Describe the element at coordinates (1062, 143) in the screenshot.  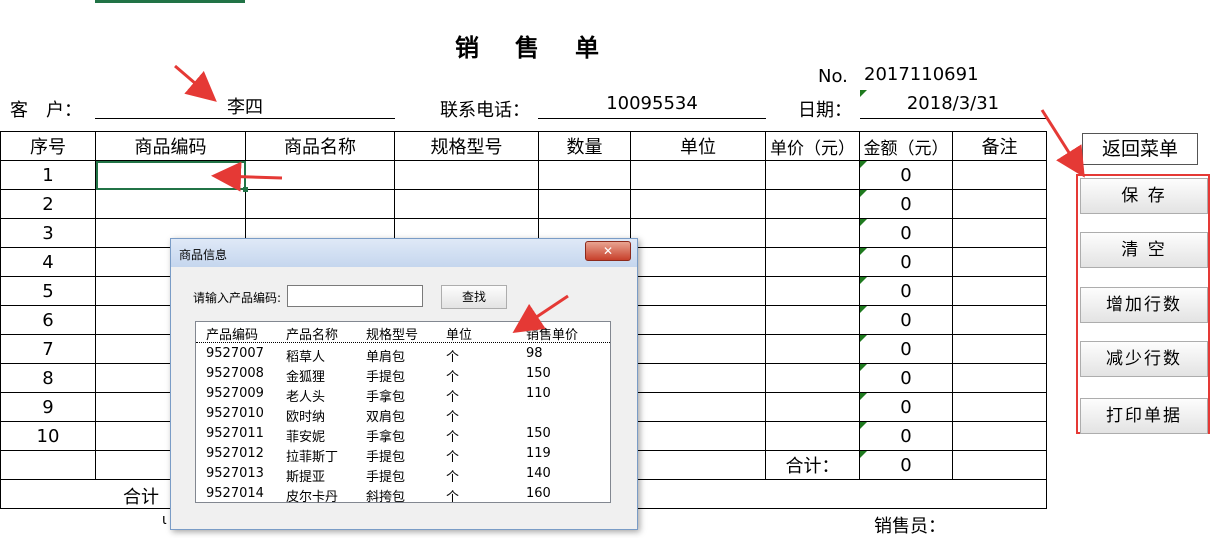
I see `arrow-to-buttons` at that location.